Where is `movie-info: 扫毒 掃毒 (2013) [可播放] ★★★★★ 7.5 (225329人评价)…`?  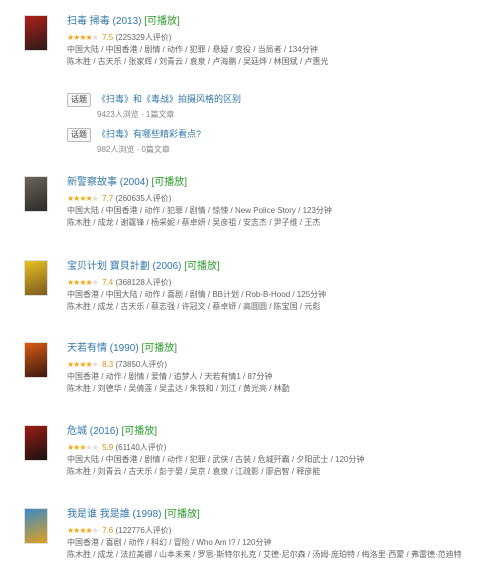
movie-info: 扫毒 掃毒 (2013) [可播放] ★★★★★ 7.5 (225329人评价)… is located at coordinates (279, 41).